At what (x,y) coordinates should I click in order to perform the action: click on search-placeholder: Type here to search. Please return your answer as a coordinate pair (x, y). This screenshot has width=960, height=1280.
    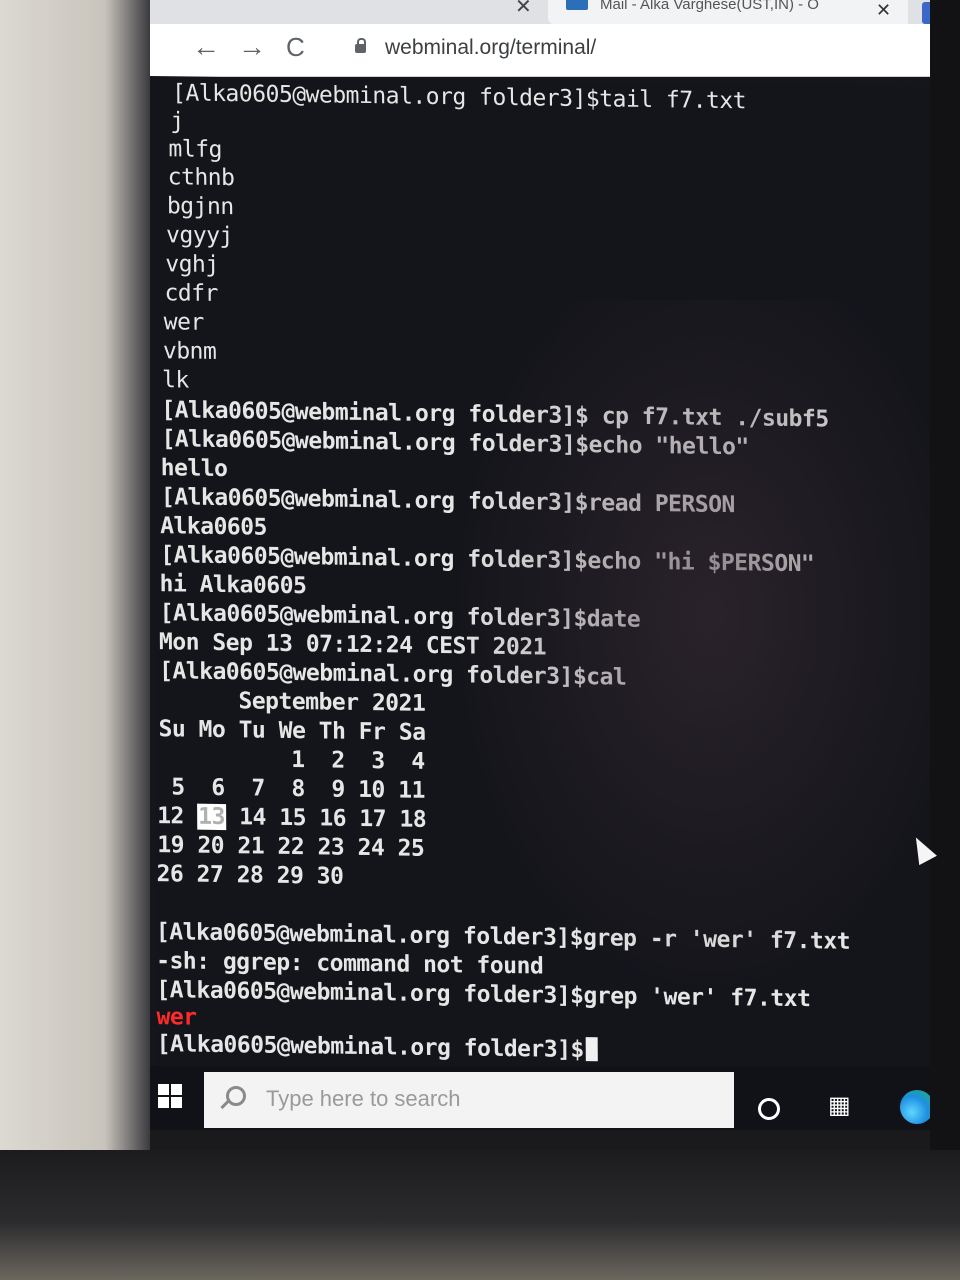
    Looking at the image, I should click on (363, 1098).